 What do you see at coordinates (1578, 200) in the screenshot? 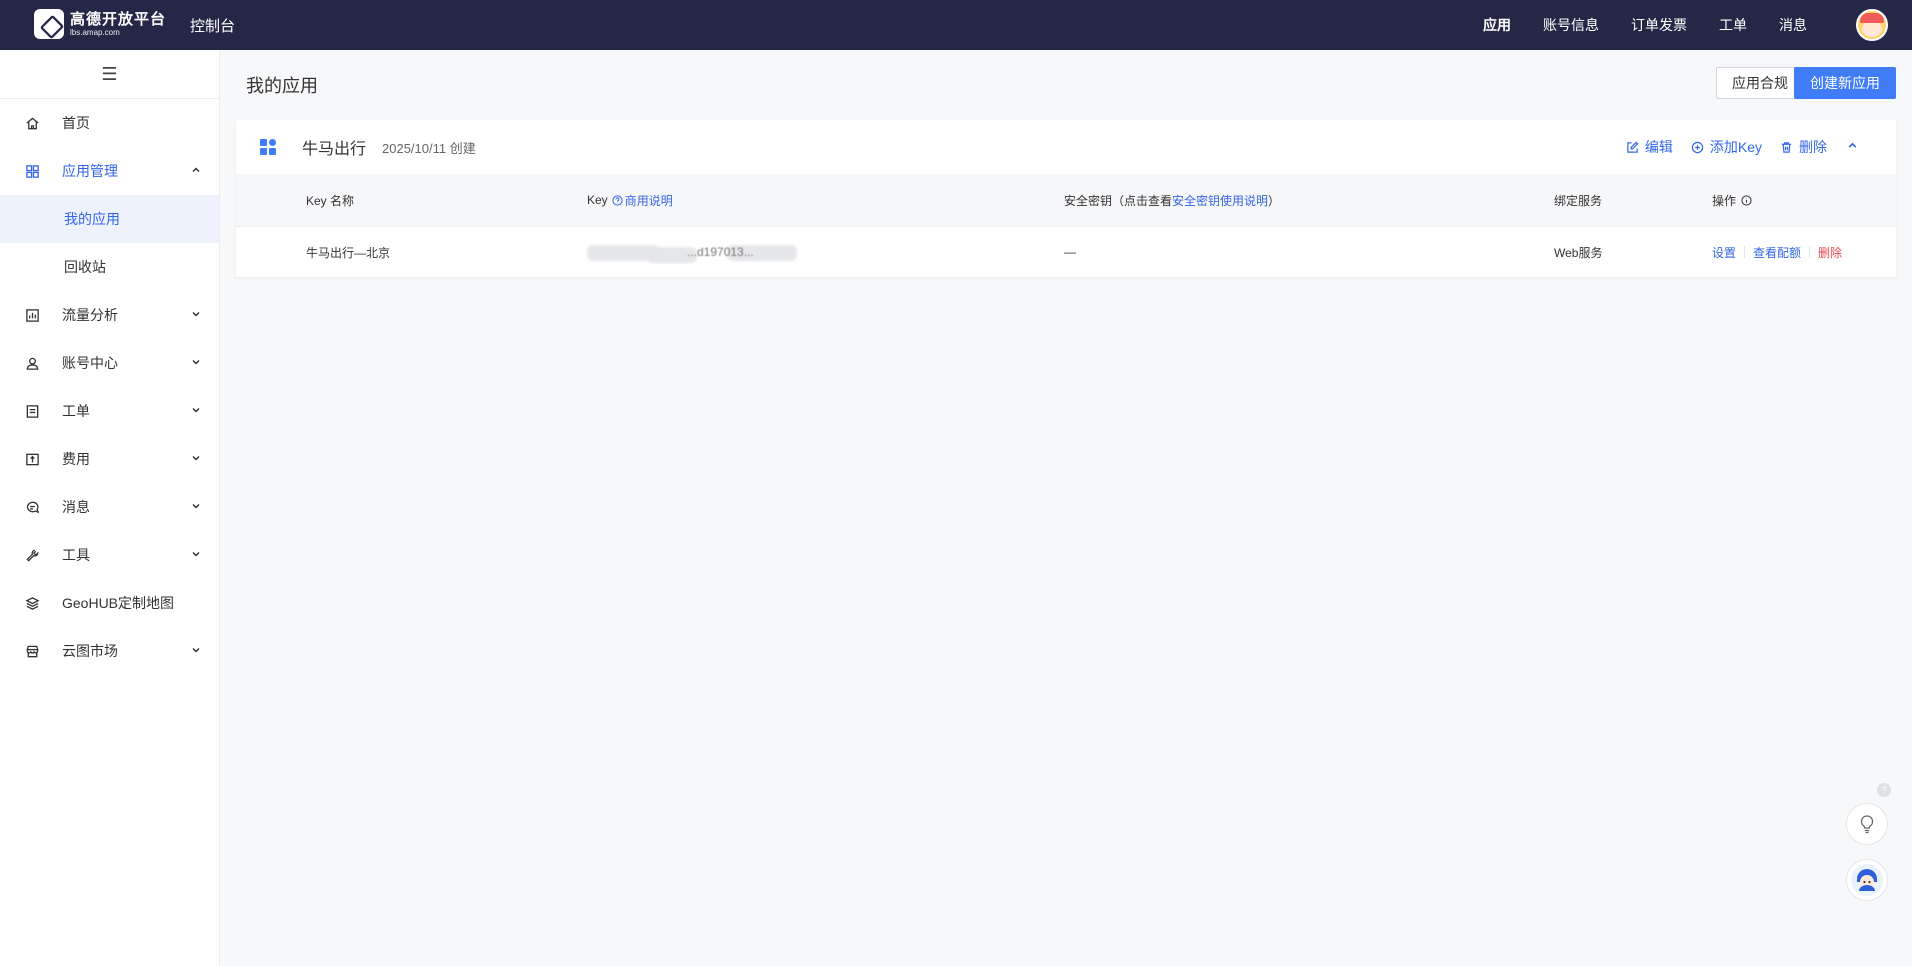
I see `col-service: 绑定服务` at bounding box center [1578, 200].